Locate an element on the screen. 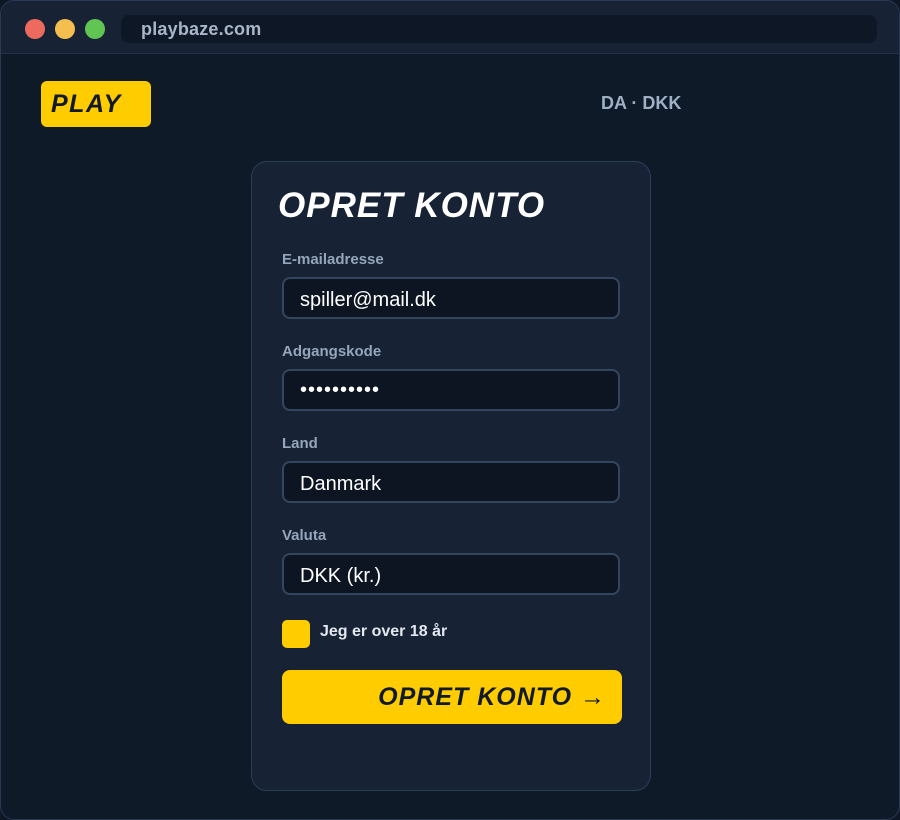 The width and height of the screenshot is (900, 820). locale-selector: DA · DKK is located at coordinates (641, 103).